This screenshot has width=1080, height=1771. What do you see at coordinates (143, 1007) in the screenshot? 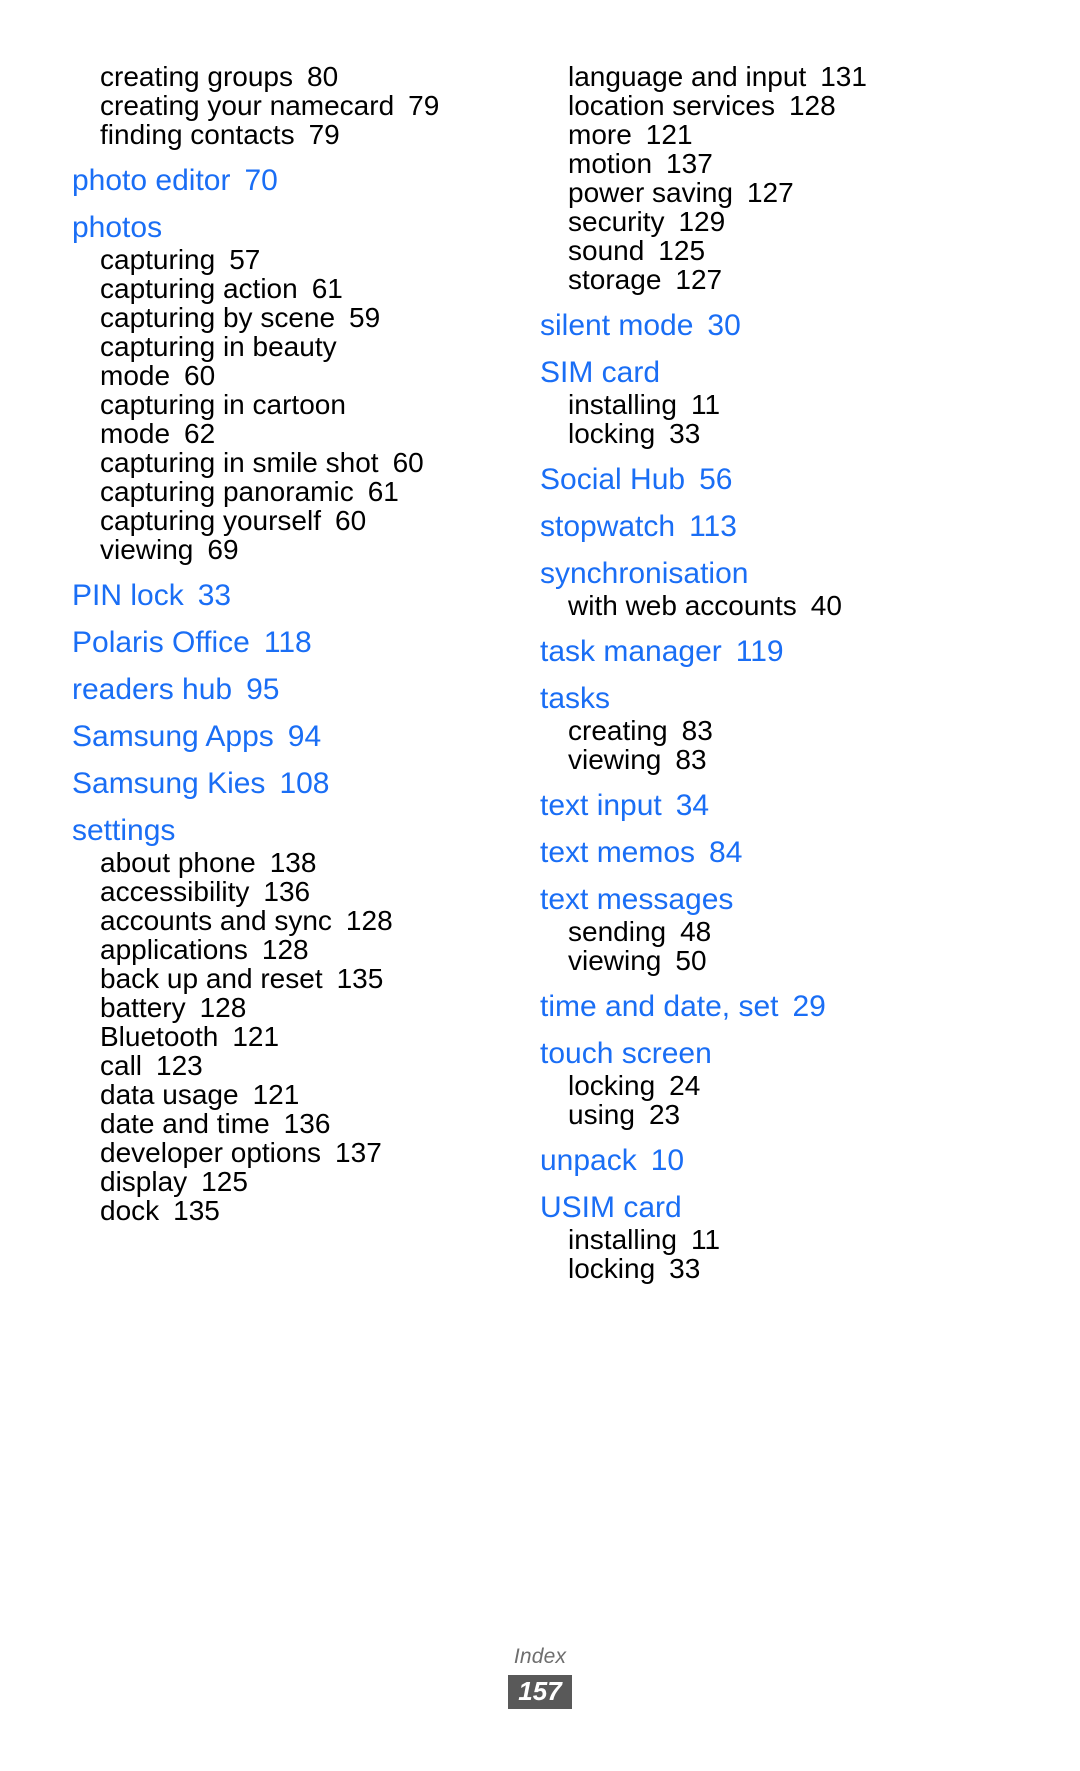
I see `index-entry-label: battery` at bounding box center [143, 1007].